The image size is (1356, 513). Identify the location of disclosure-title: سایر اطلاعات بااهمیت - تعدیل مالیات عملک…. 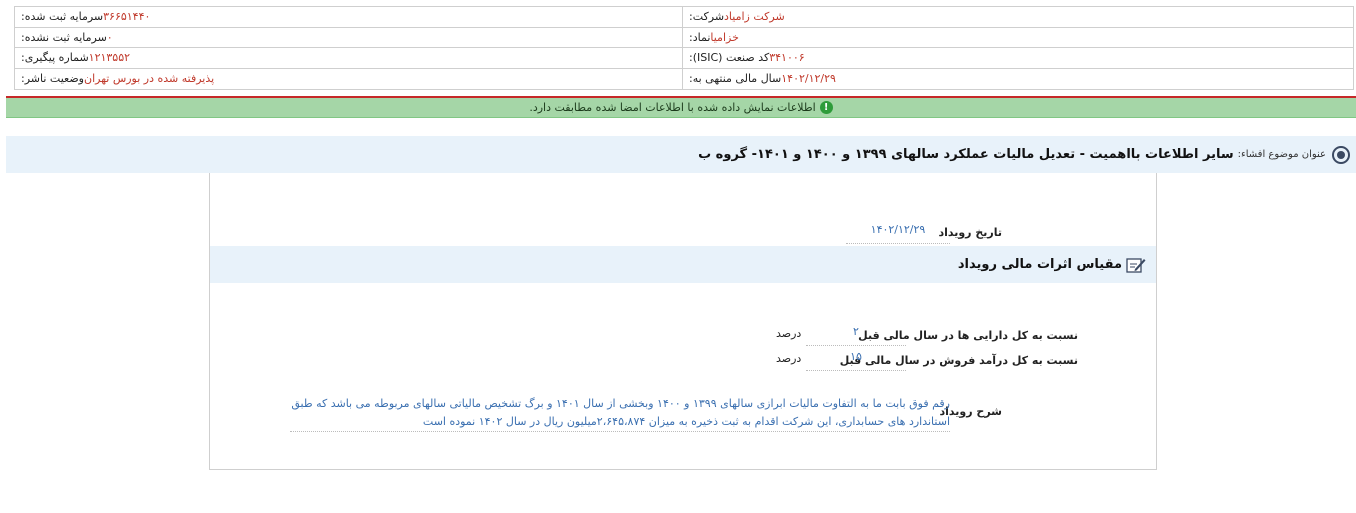
(966, 154).